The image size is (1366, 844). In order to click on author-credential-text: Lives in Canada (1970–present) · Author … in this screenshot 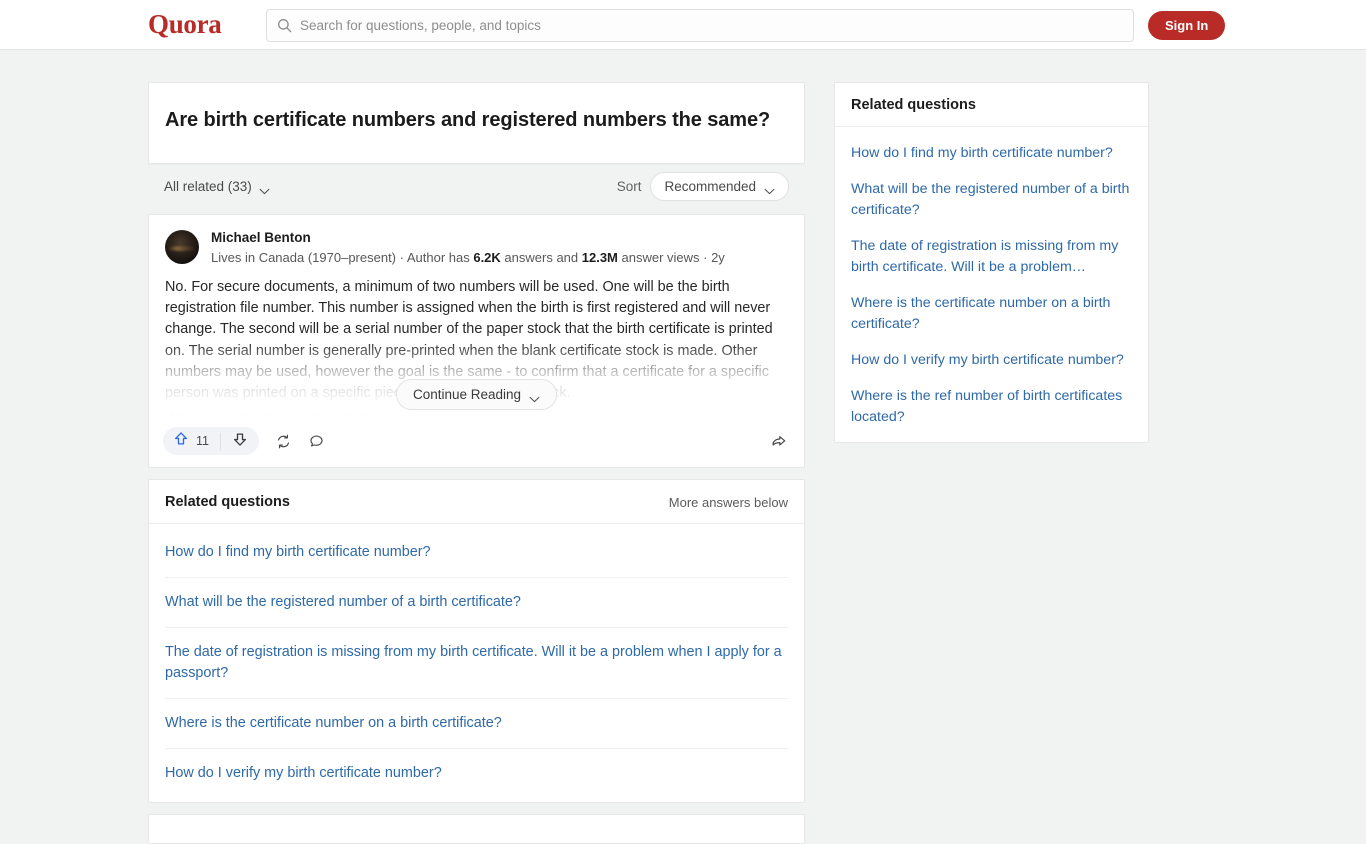, I will do `click(342, 257)`.